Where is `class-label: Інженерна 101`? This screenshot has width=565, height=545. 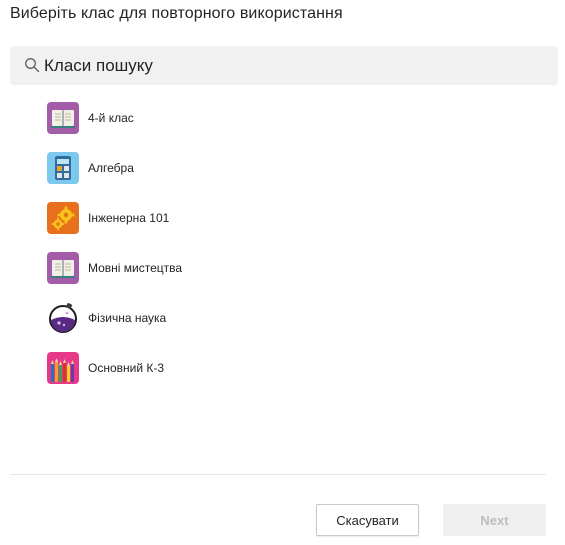
class-label: Інженерна 101 is located at coordinates (129, 218).